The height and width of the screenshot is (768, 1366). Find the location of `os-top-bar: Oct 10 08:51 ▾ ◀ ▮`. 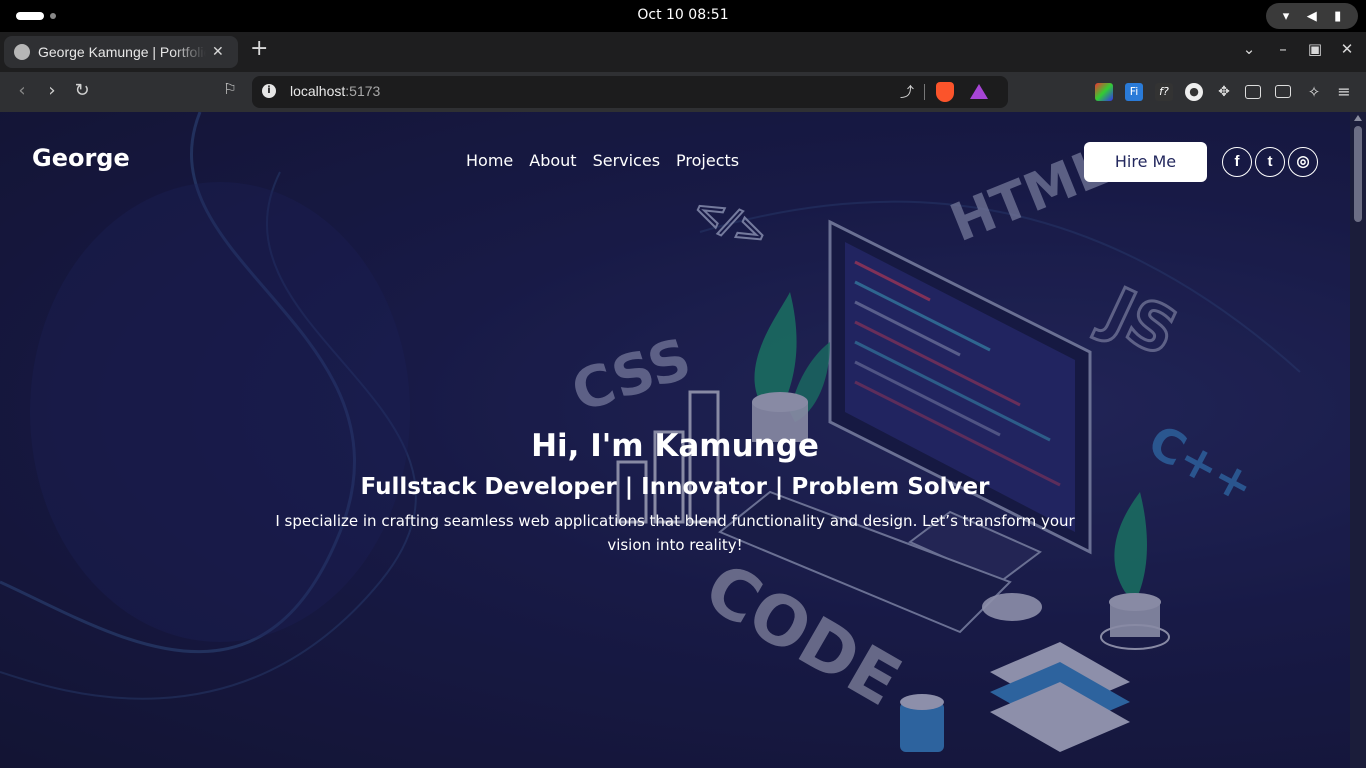

os-top-bar: Oct 10 08:51 ▾ ◀ ▮ is located at coordinates (683, 16).